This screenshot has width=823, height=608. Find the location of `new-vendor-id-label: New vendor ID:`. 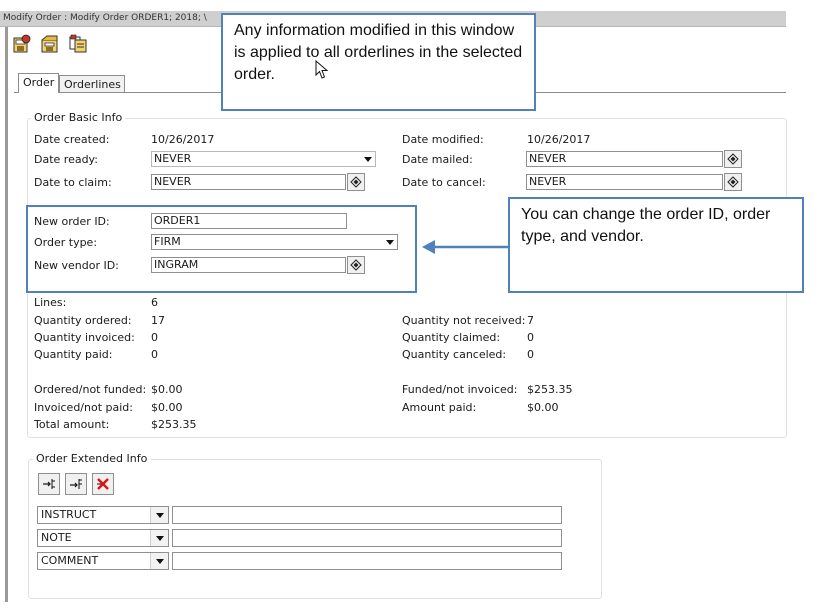

new-vendor-id-label: New vendor ID: is located at coordinates (76, 265).